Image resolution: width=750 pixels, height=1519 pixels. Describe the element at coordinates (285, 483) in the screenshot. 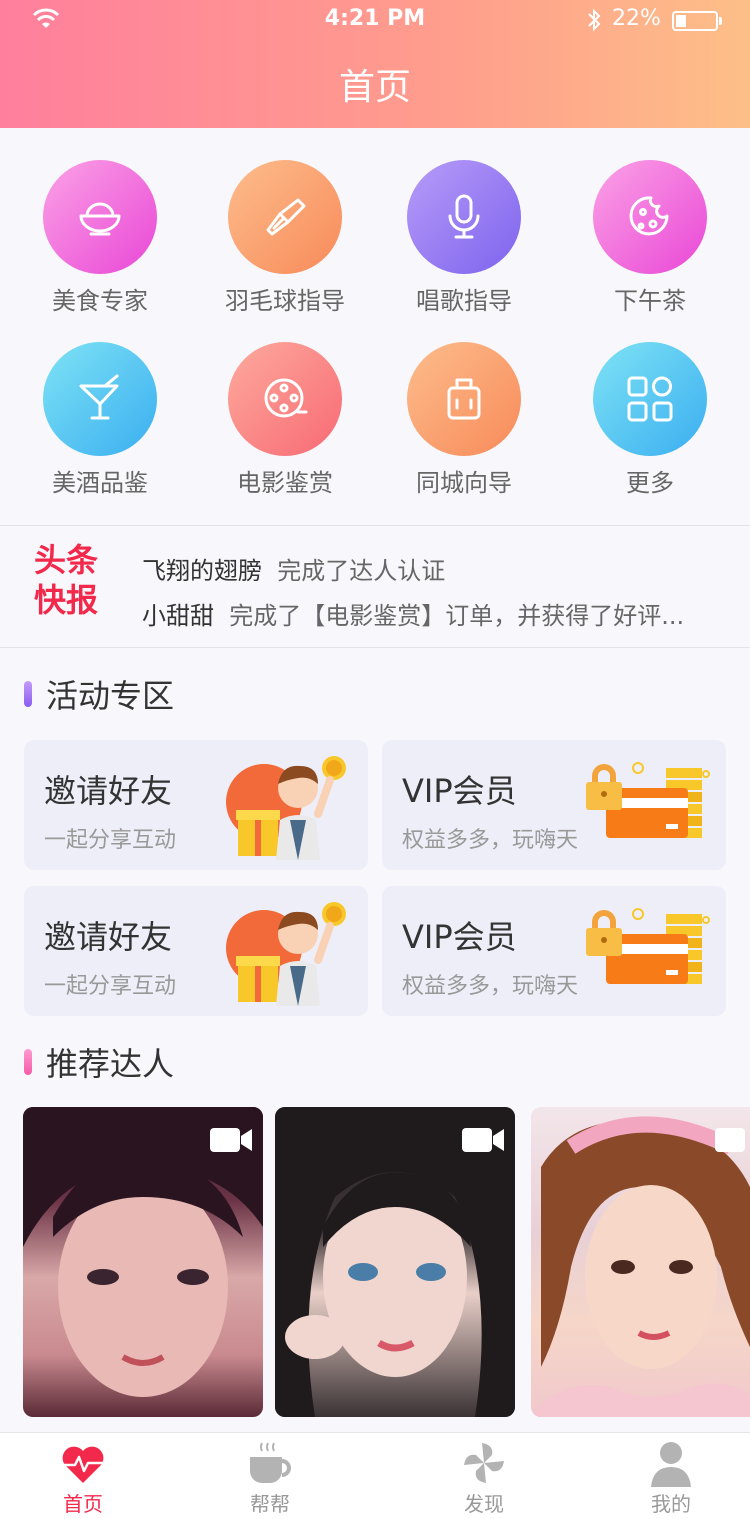

I see `category-label: 电影鉴赏` at that location.